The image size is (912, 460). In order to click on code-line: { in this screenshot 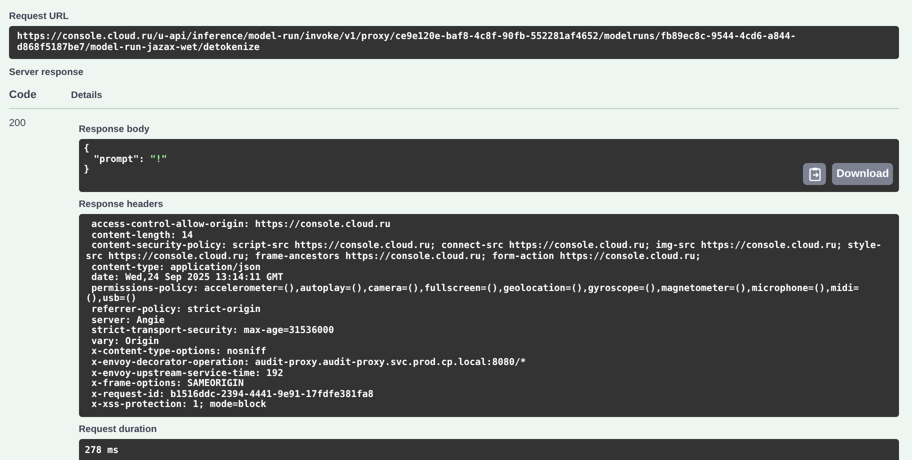, I will do `click(87, 149)`.